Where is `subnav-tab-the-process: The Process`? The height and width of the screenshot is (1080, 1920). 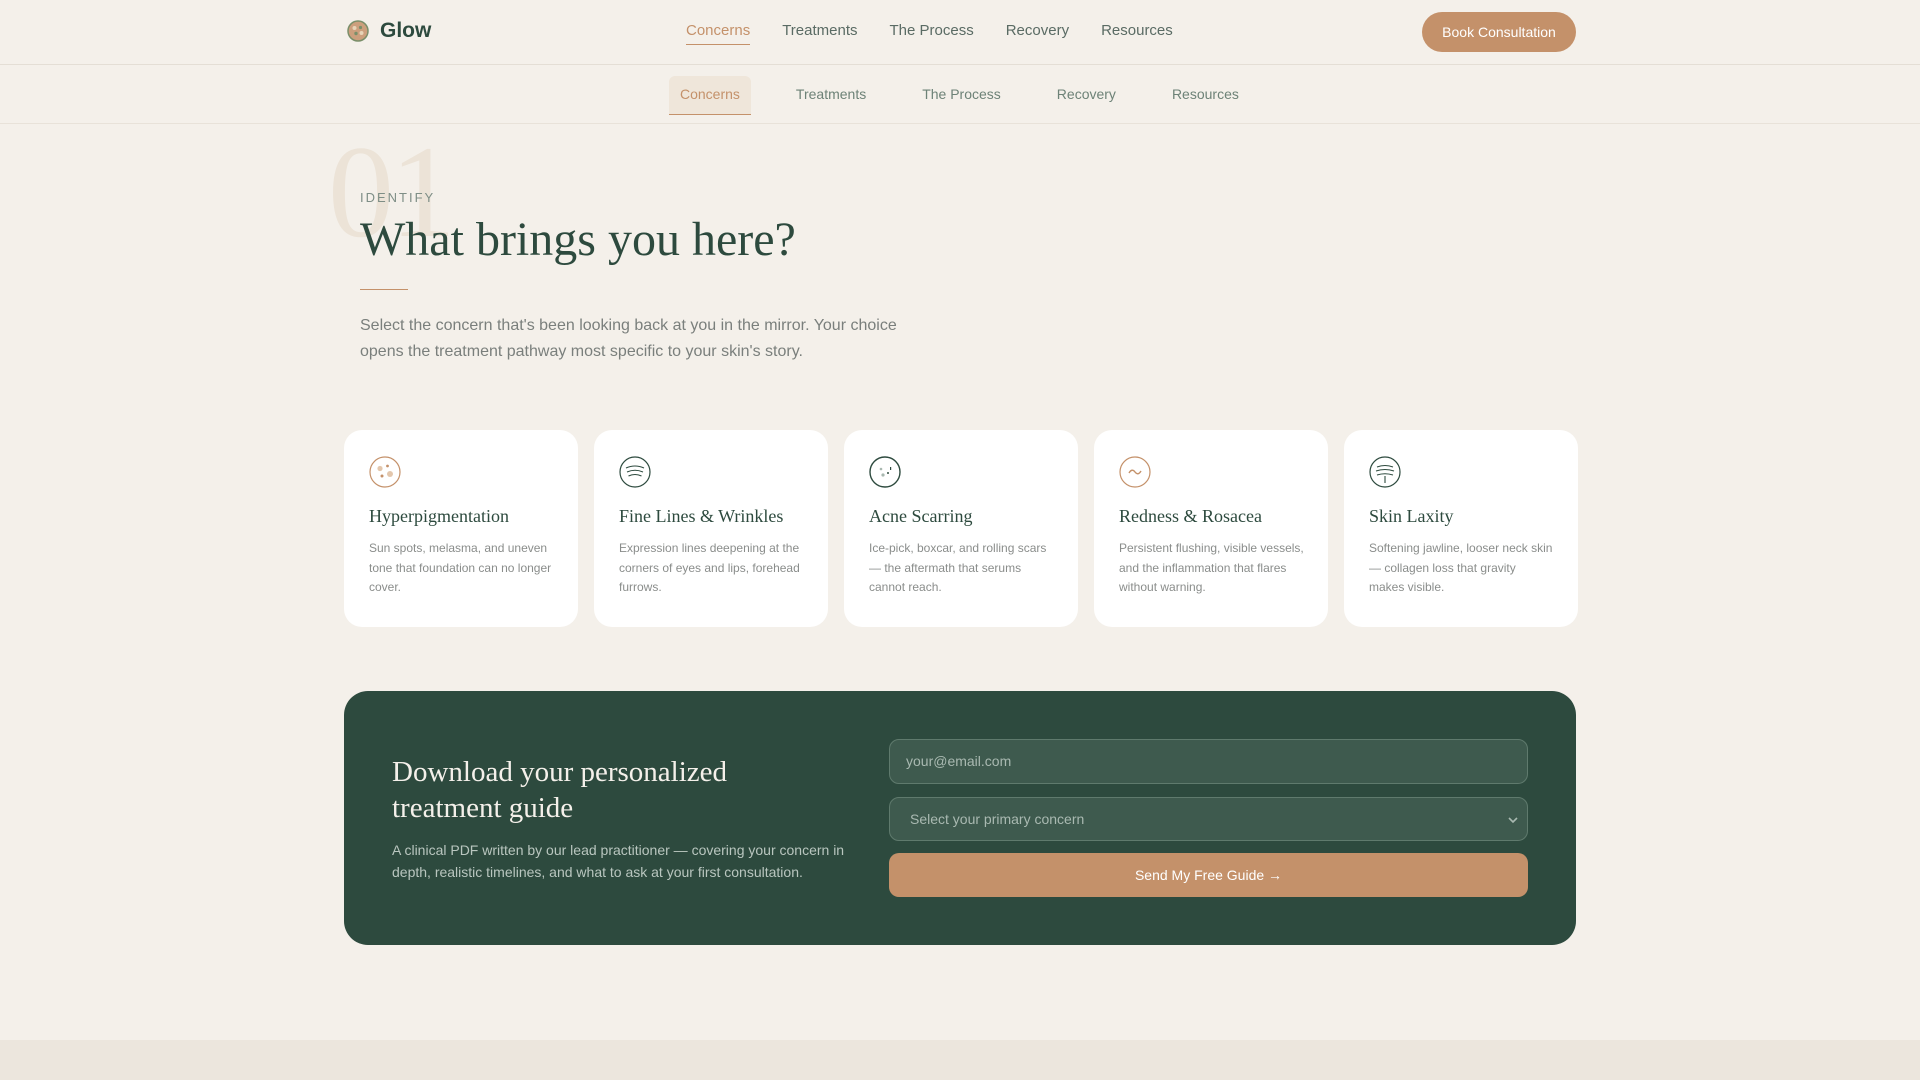 subnav-tab-the-process: The Process is located at coordinates (961, 95).